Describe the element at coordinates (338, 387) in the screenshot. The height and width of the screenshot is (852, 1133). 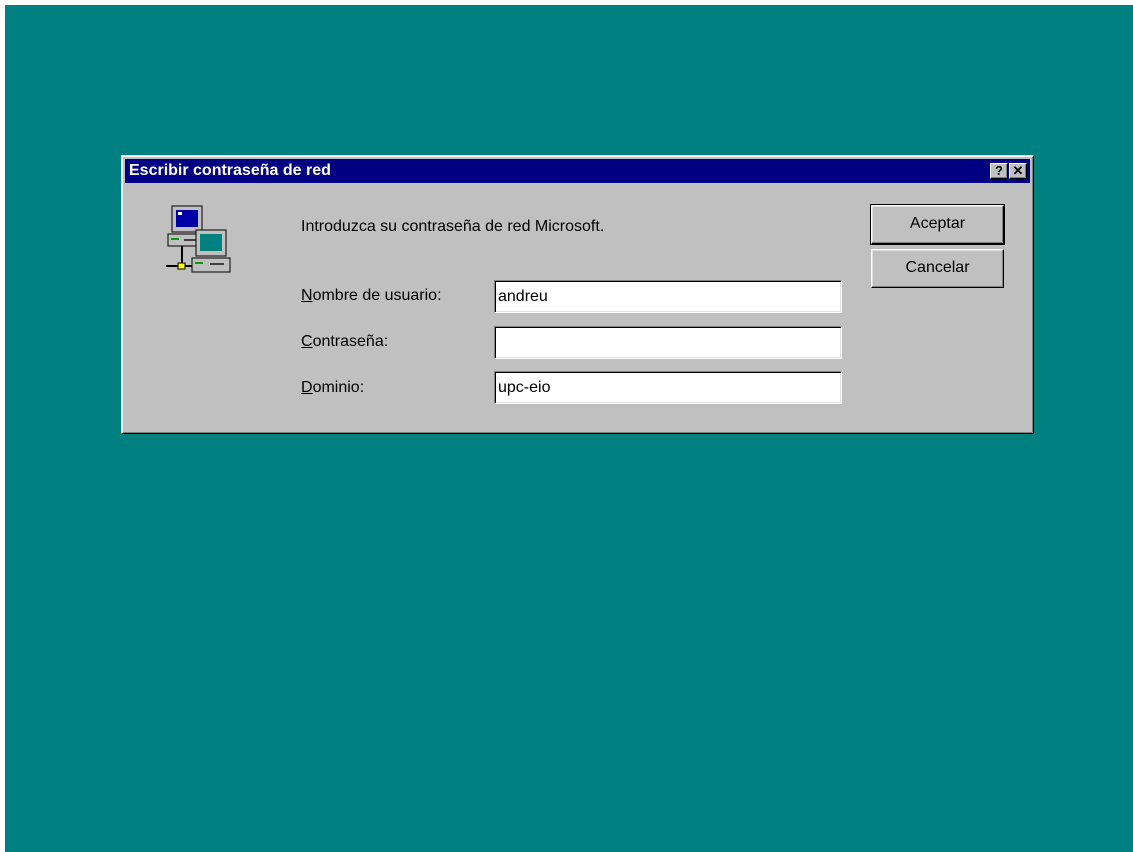
I see `domain-label-text: ominio:` at that location.